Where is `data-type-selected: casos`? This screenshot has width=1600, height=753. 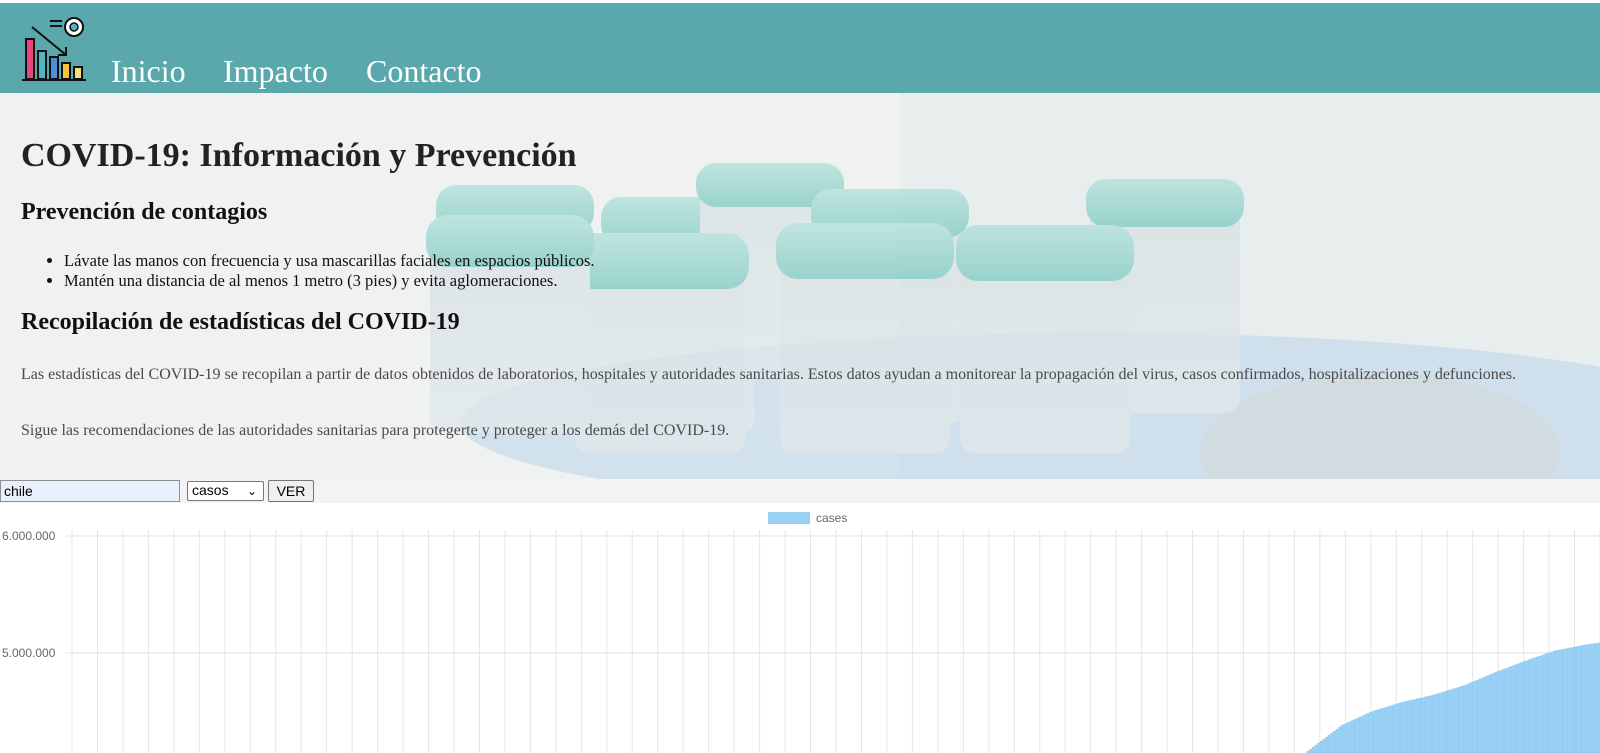 data-type-selected: casos is located at coordinates (210, 490).